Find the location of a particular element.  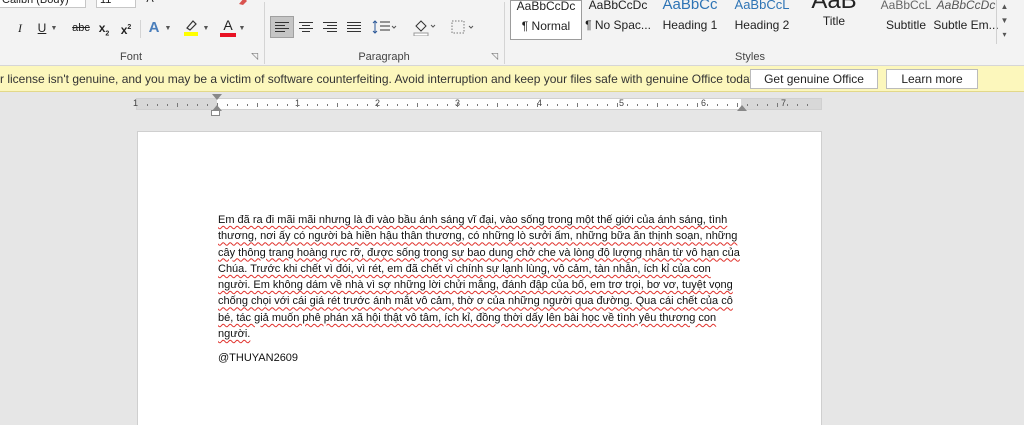

style-heading-1: AaBbCc Heading 1 is located at coordinates (690, 20).